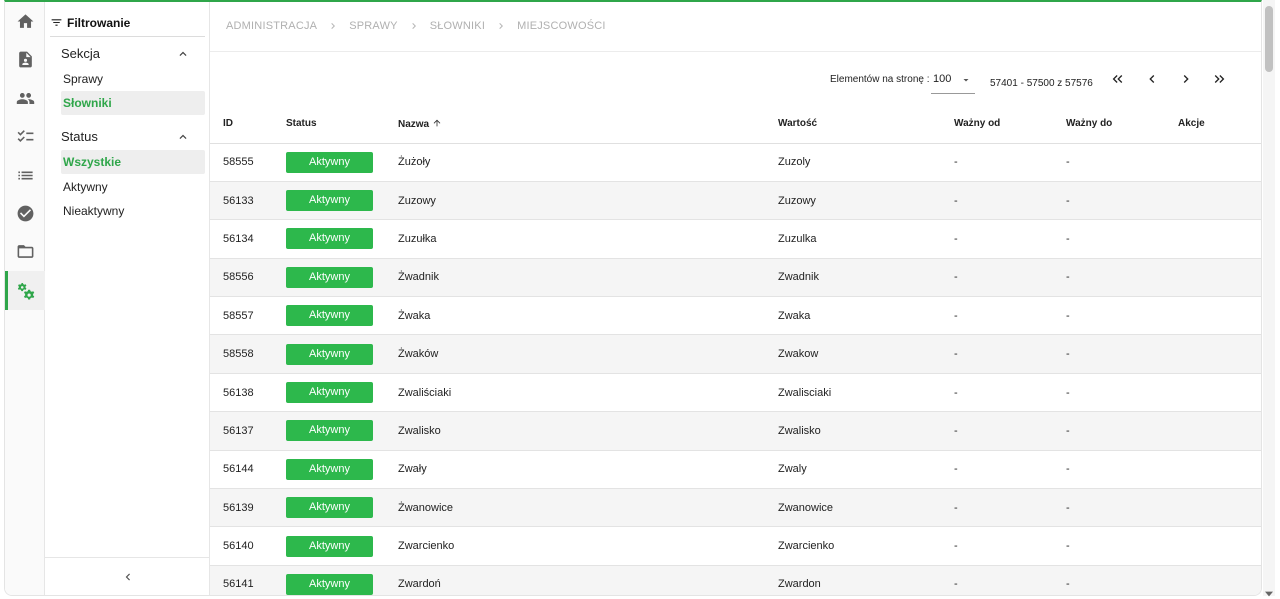 The image size is (1280, 599). I want to click on collapse-panel-button, so click(127, 576).